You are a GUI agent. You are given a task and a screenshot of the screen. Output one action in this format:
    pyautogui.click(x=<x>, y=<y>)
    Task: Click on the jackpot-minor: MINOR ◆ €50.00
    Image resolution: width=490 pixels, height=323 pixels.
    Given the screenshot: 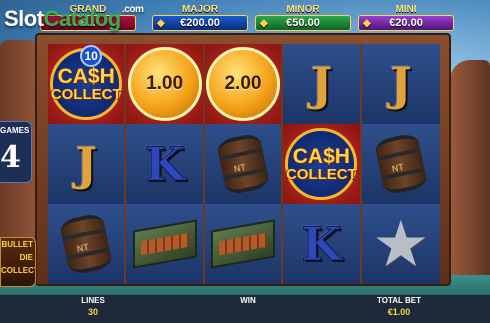 What is the action you would take?
    pyautogui.click(x=303, y=17)
    